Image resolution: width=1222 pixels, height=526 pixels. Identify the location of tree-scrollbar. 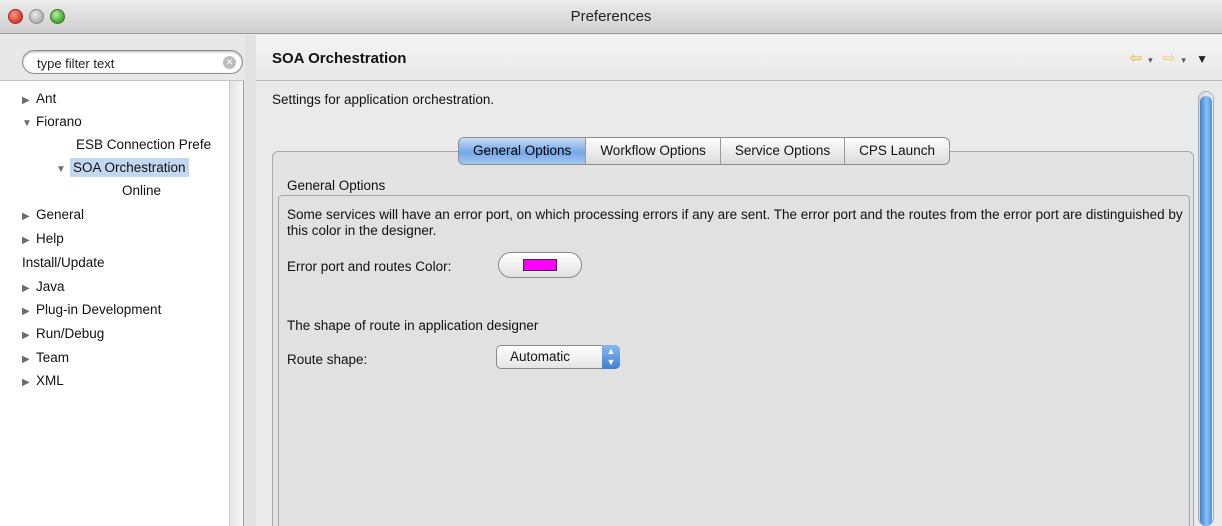
(236, 303).